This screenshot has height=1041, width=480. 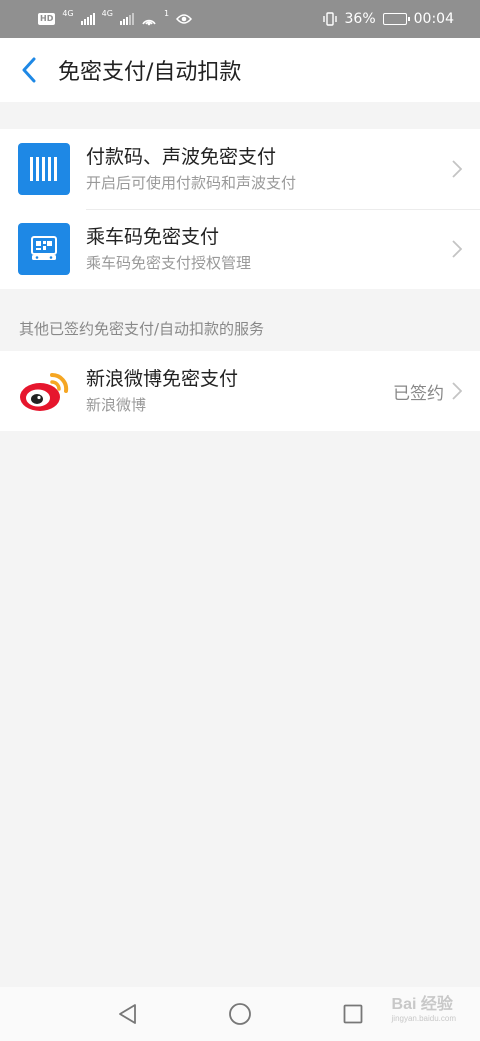 I want to click on hd-badge: HD, so click(x=47, y=19).